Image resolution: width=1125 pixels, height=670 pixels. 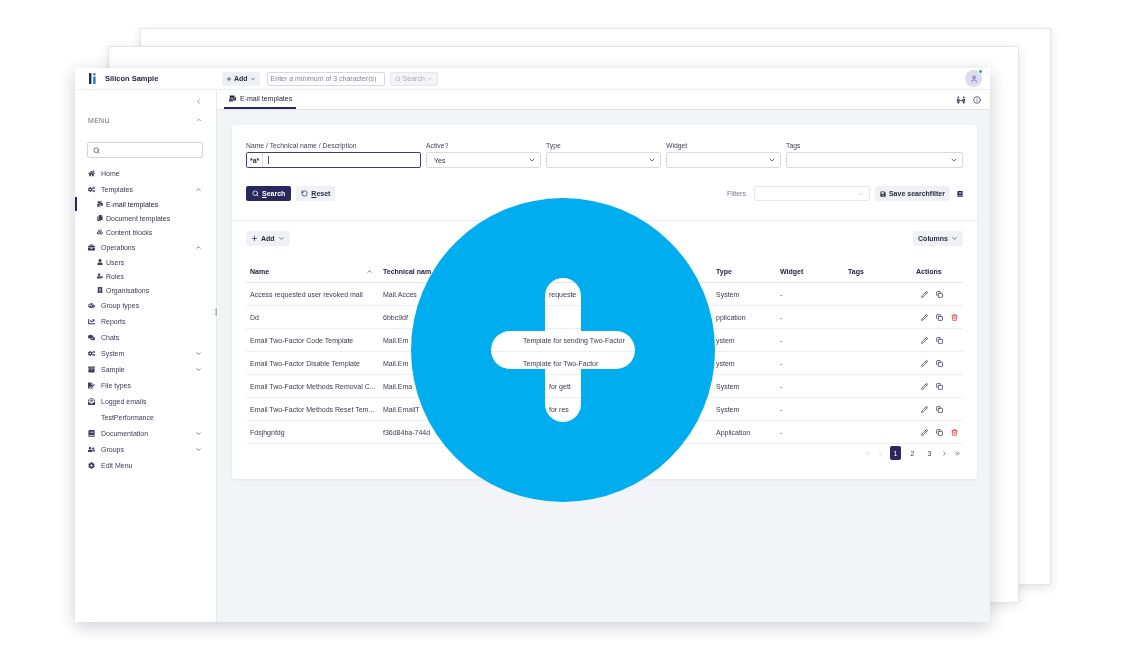 What do you see at coordinates (91, 173) in the screenshot?
I see `home-icon` at bounding box center [91, 173].